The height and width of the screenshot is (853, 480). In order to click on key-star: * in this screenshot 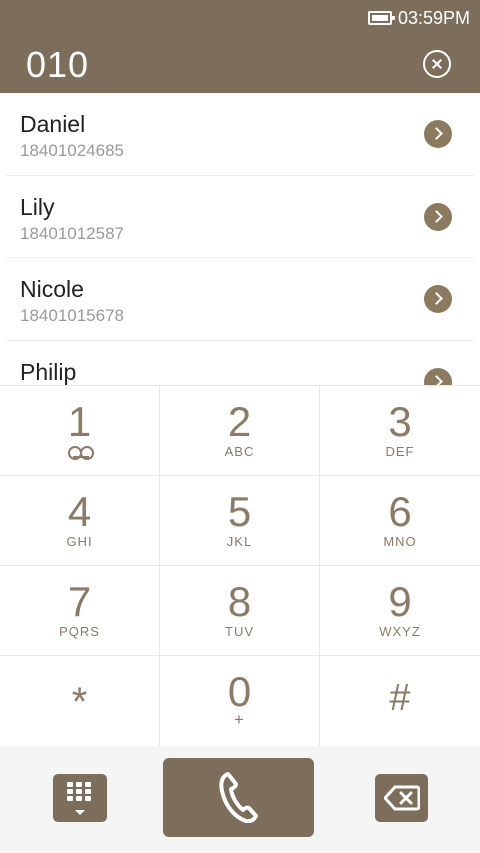, I will do `click(80, 701)`.